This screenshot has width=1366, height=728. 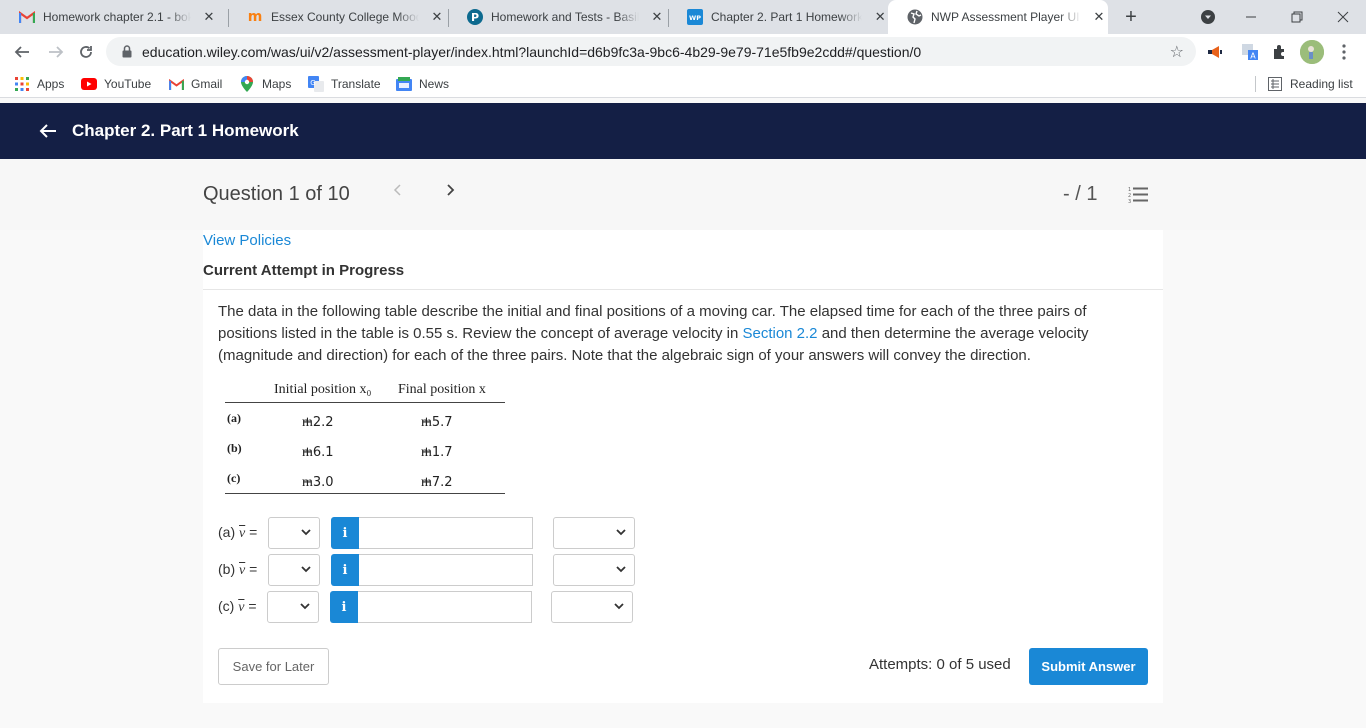 What do you see at coordinates (779, 333) in the screenshot?
I see `section-link: Section 2.2` at bounding box center [779, 333].